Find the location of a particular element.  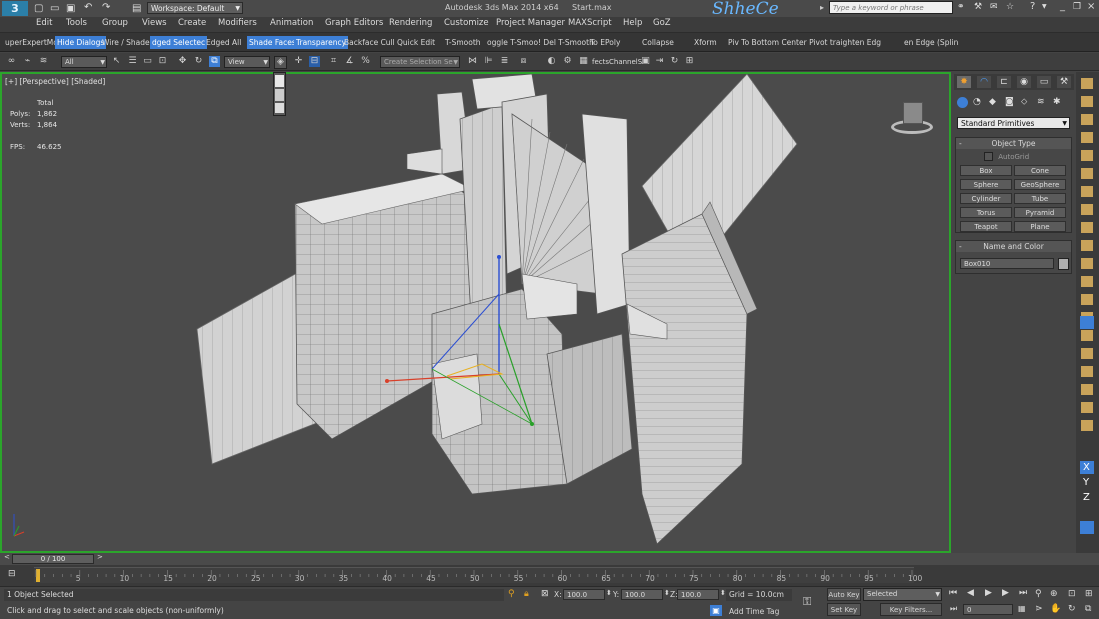

angle-snap-icon: ∡ is located at coordinates (349, 61).